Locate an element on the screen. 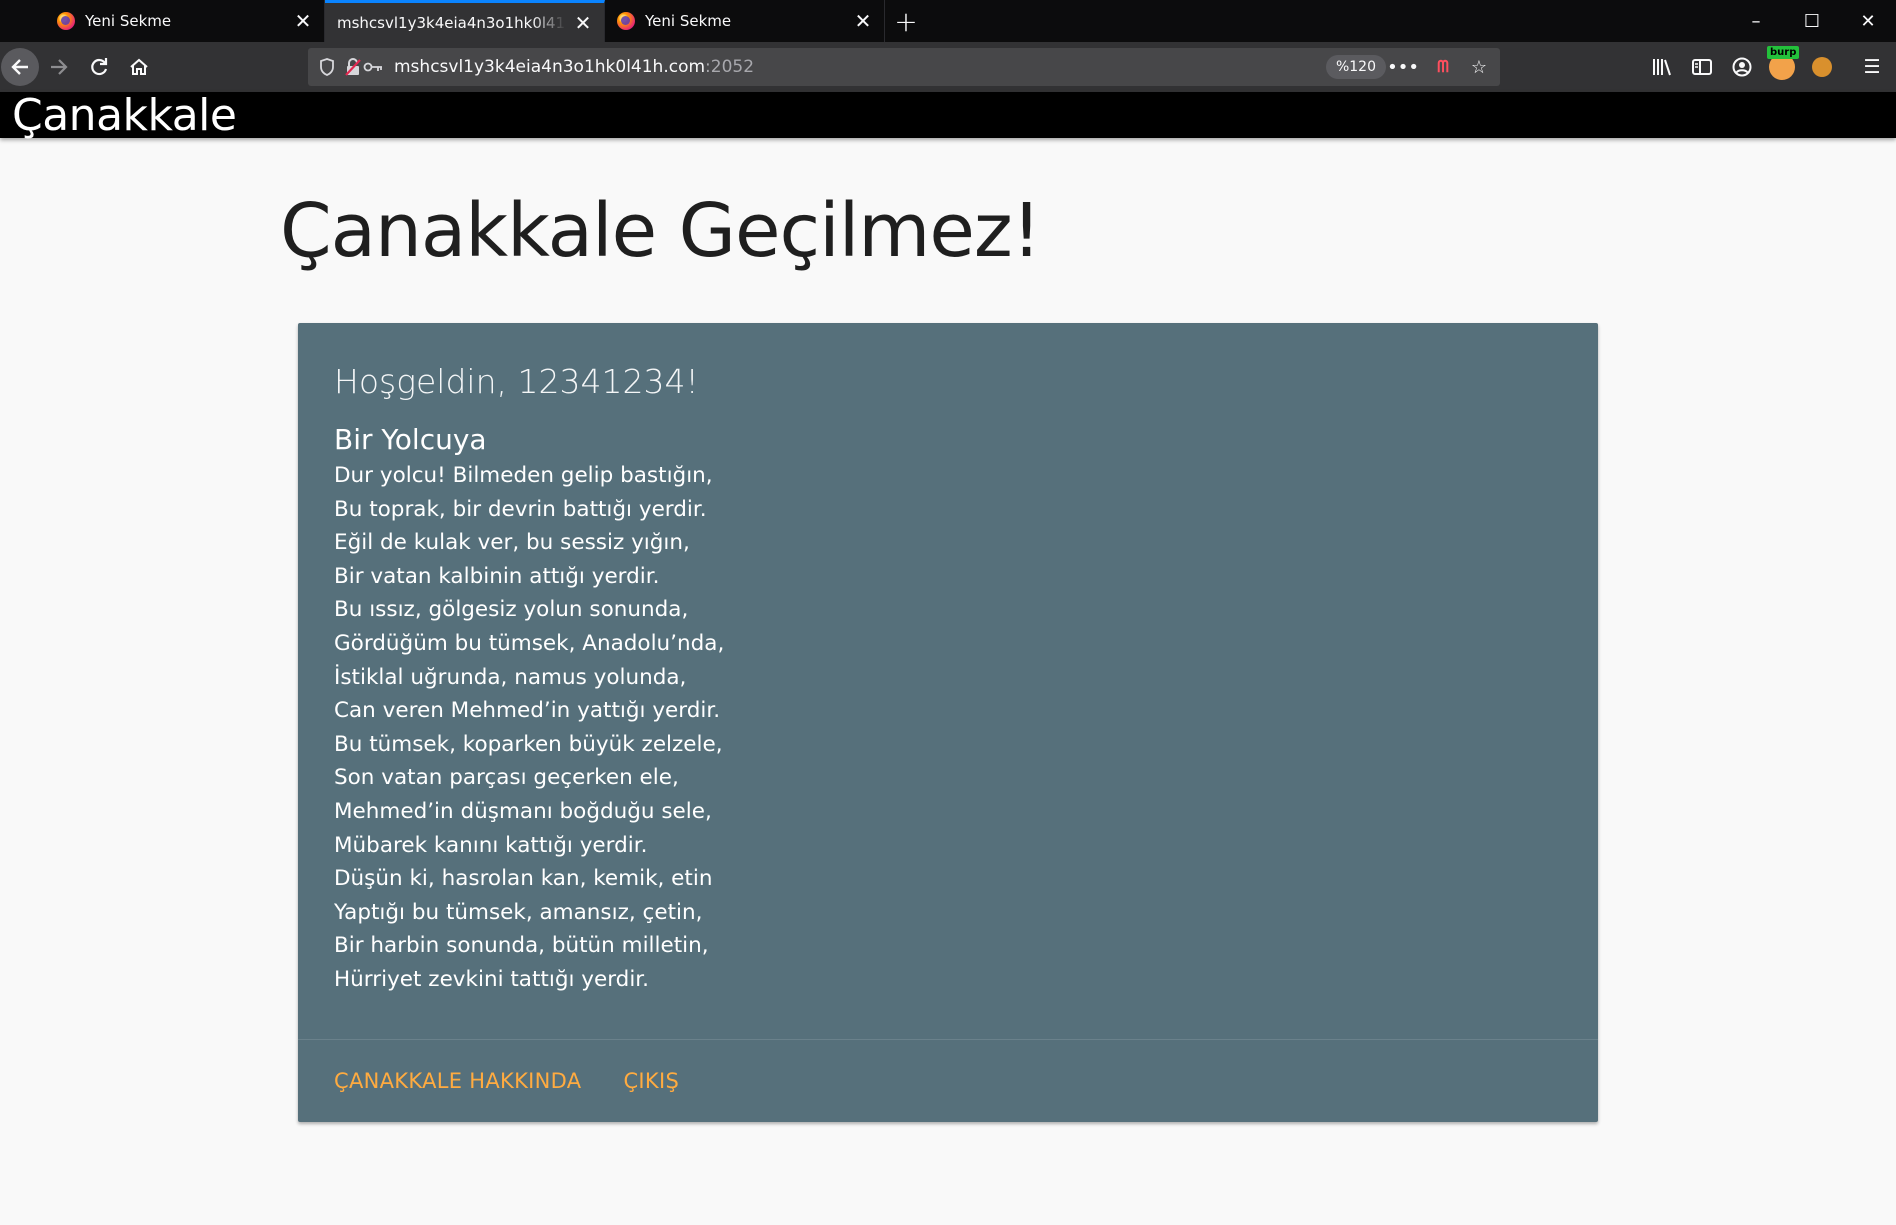  url-port: :2052 is located at coordinates (730, 67).